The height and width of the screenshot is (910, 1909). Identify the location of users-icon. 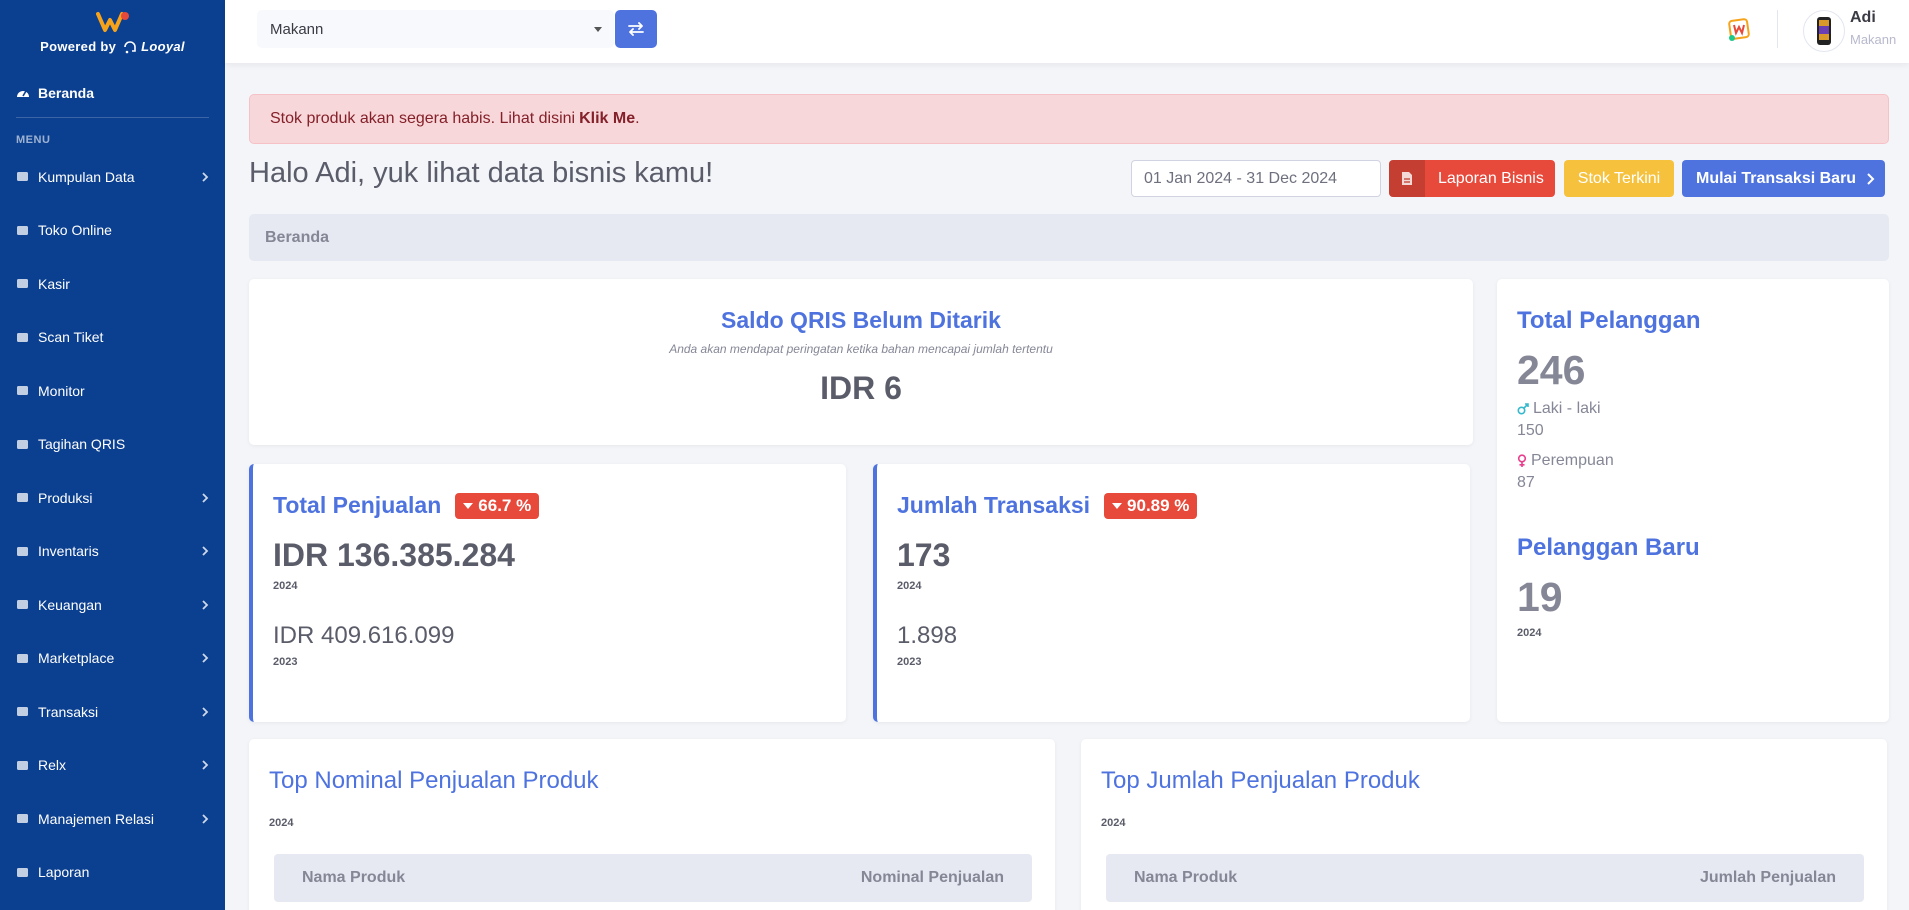
(22, 765).